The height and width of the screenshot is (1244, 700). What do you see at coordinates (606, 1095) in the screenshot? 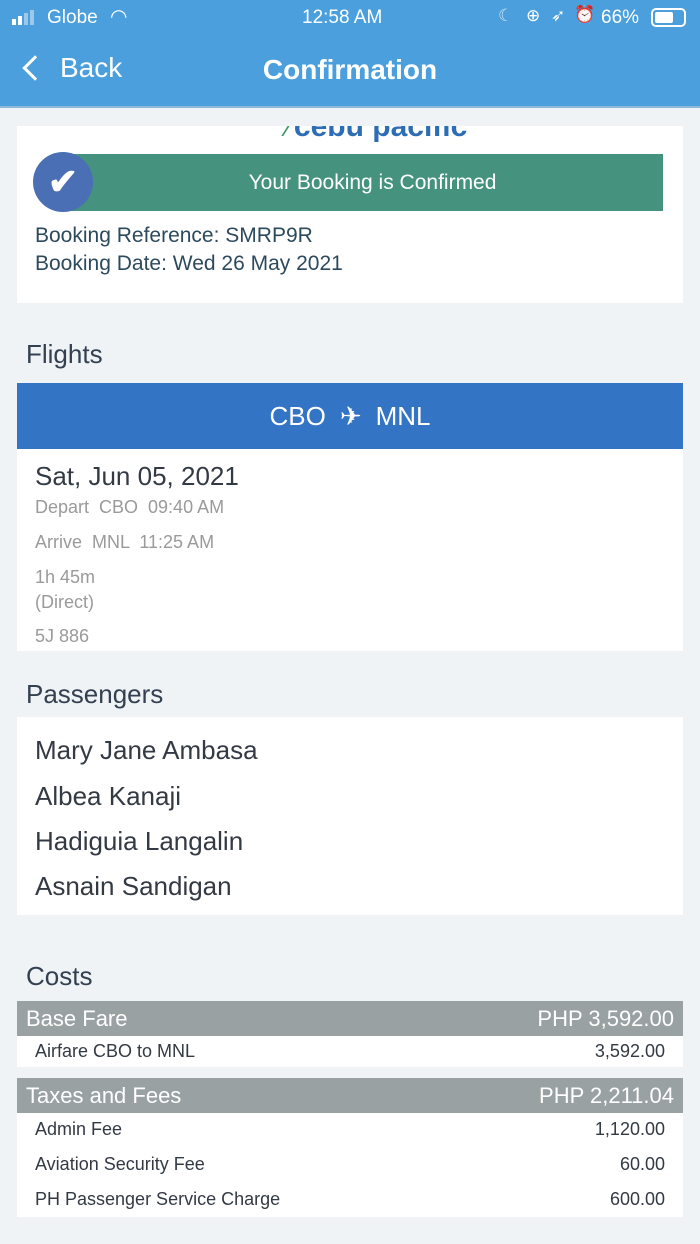
I see `taxes-total: PHP 2,211.04` at bounding box center [606, 1095].